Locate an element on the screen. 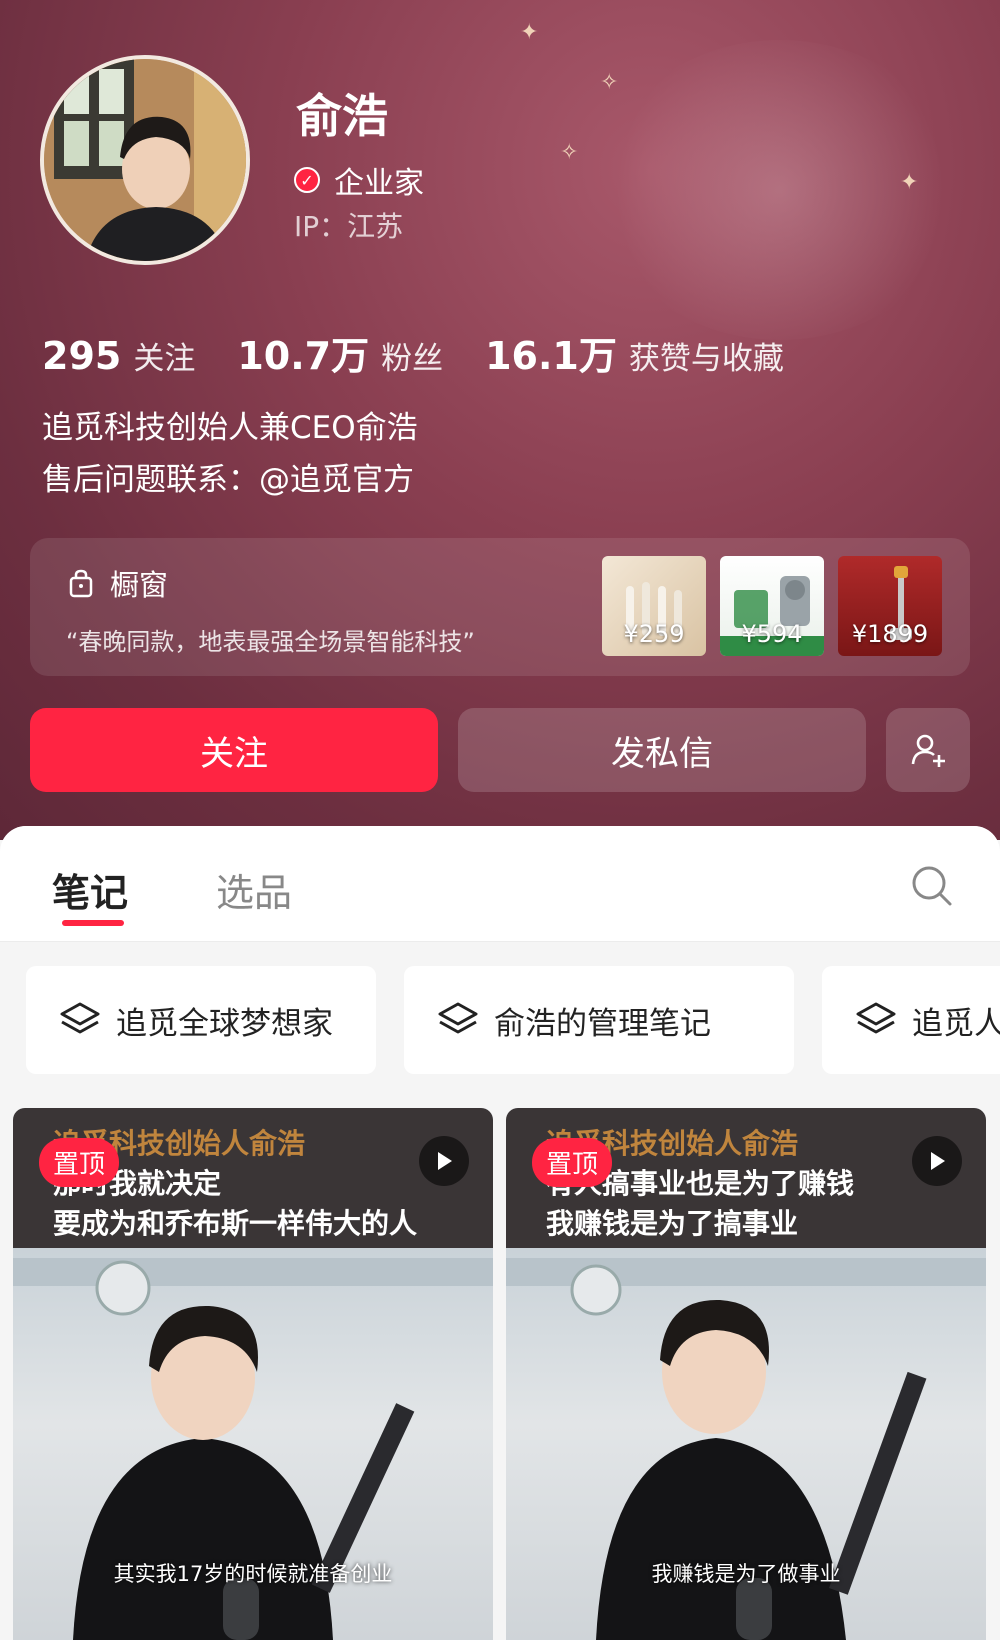 This screenshot has height=1640, width=1000. tab-notes: 笔记 is located at coordinates (90, 889).